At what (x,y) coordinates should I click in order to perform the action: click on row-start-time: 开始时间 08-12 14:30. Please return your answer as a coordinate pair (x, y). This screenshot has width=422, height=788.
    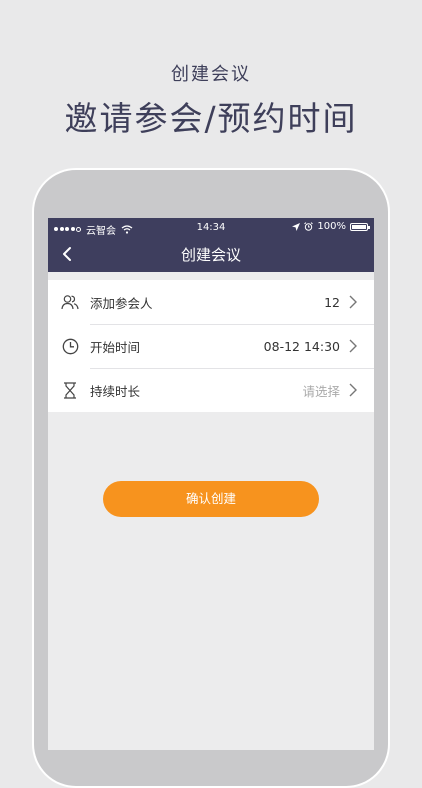
    Looking at the image, I should click on (211, 346).